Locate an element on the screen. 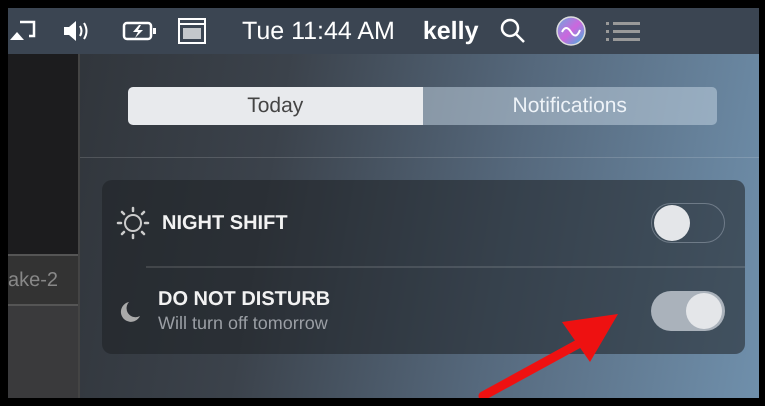 The height and width of the screenshot is (406, 765). user-name: kelly is located at coordinates (450, 31).